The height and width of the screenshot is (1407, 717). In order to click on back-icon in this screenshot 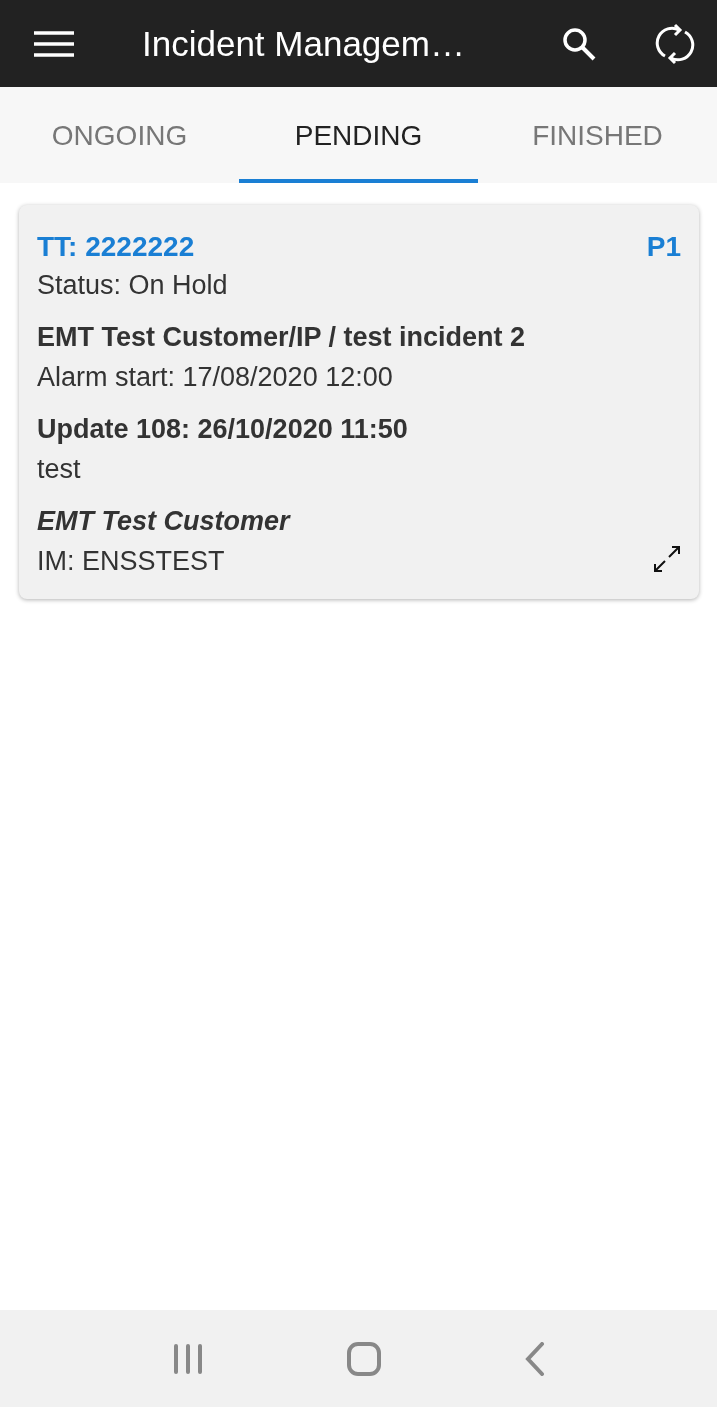, I will do `click(535, 1358)`.